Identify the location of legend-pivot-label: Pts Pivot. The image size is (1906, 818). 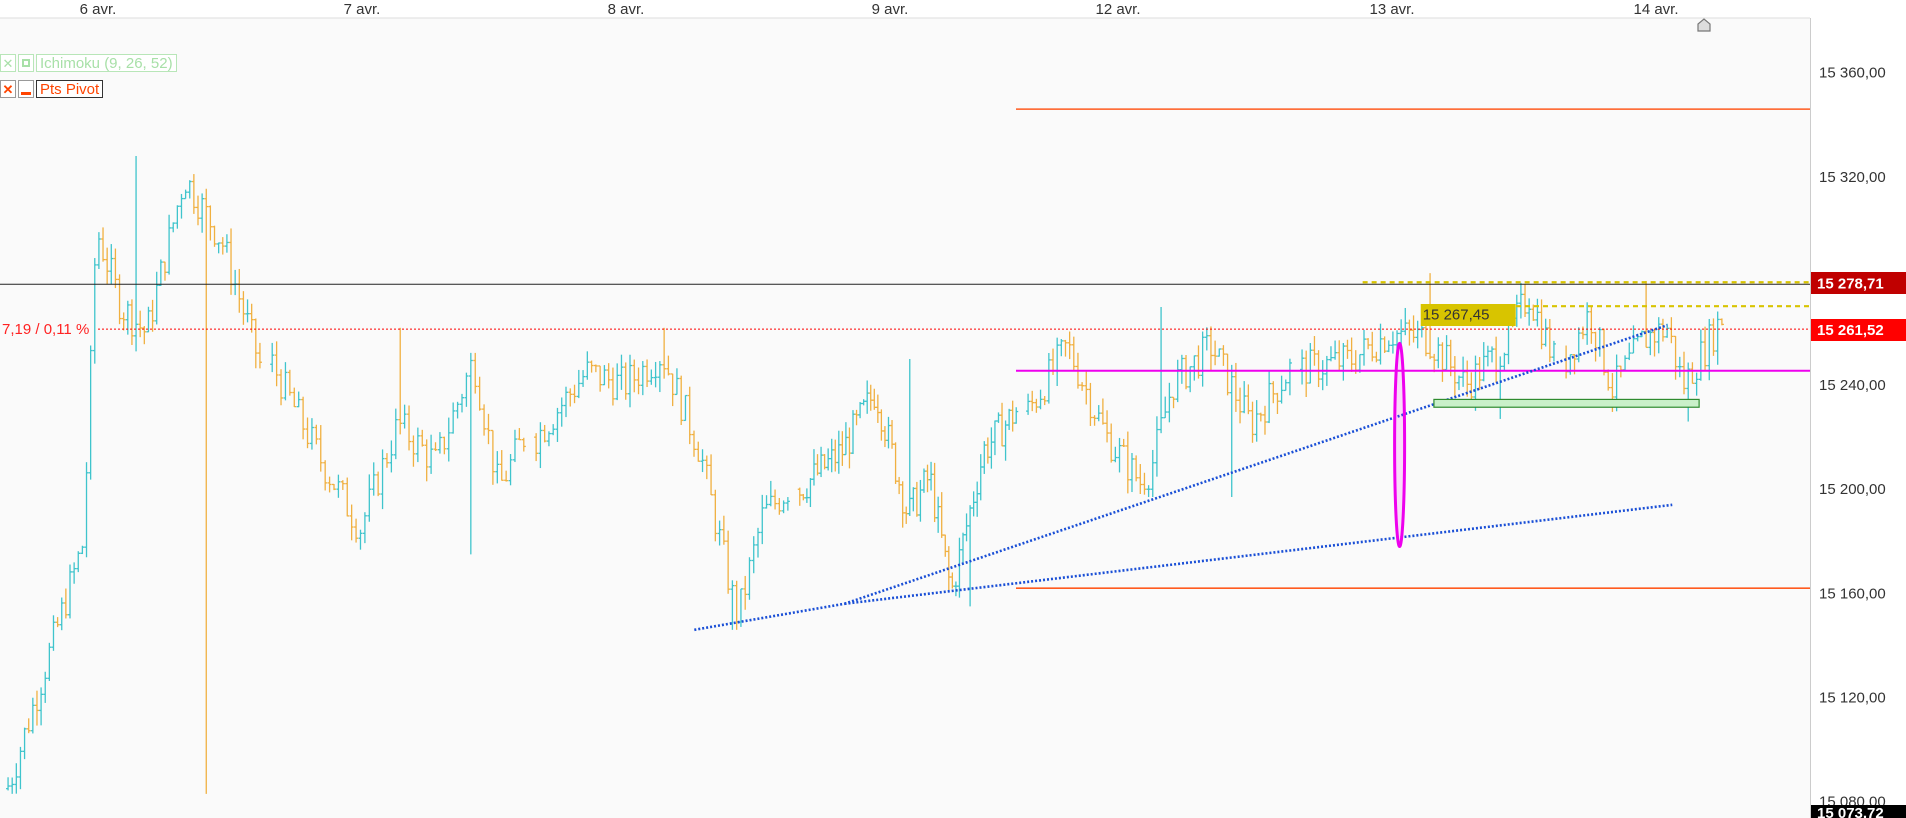
(70, 89).